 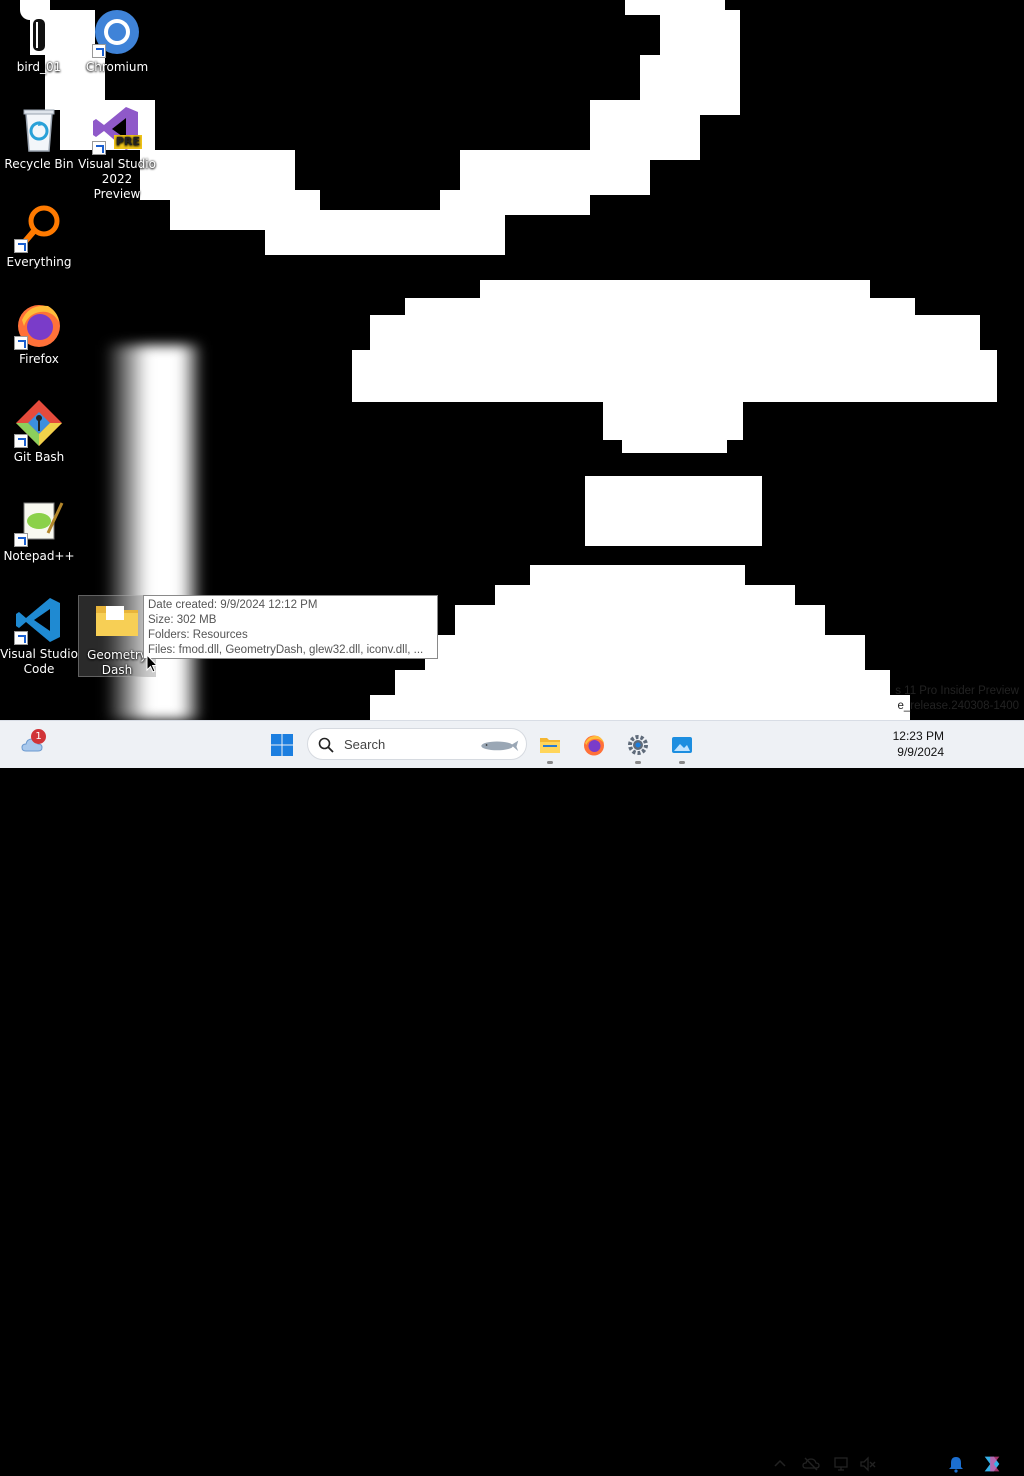 I want to click on bell-icon, so click(x=956, y=1465).